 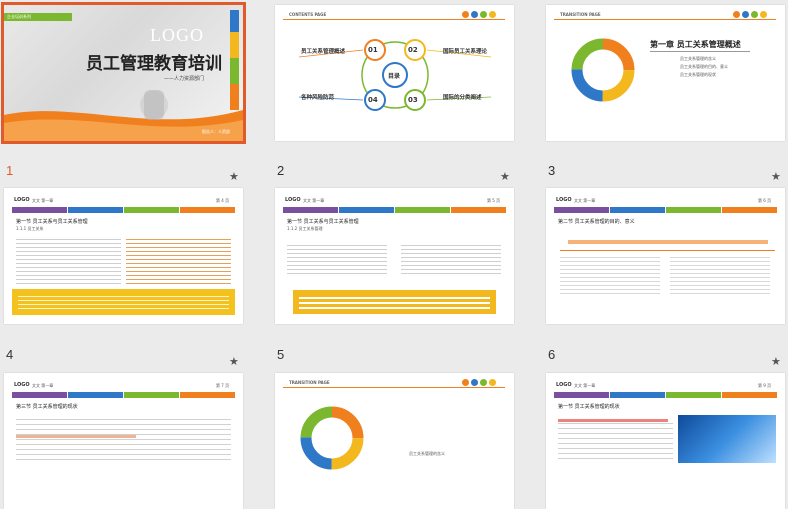 I want to click on contents-item-4: 各种风险防范, so click(x=318, y=98).